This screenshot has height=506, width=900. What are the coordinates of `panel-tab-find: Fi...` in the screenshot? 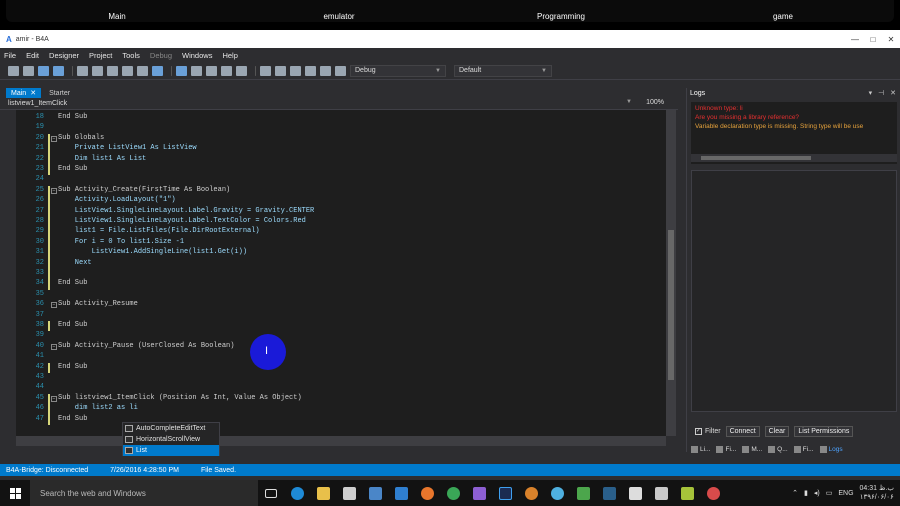 It's located at (803, 449).